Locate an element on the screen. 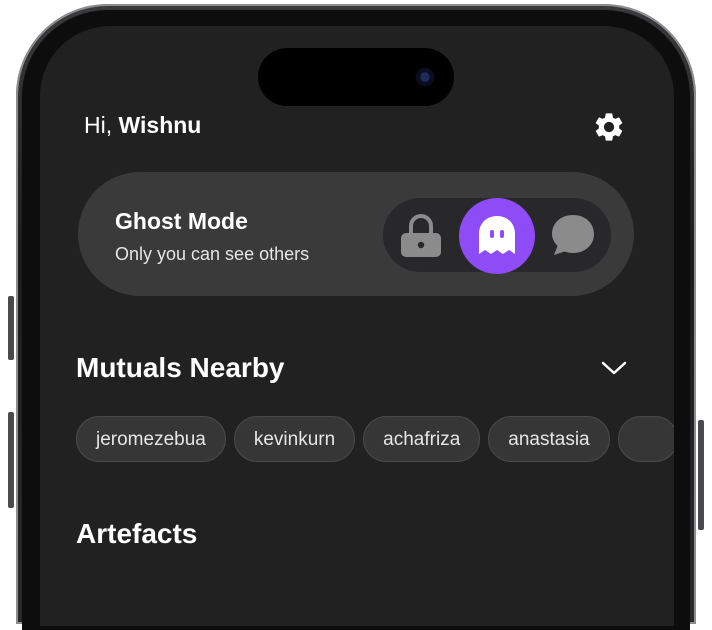 This screenshot has width=712, height=630. mode-option-ghost is located at coordinates (497, 235).